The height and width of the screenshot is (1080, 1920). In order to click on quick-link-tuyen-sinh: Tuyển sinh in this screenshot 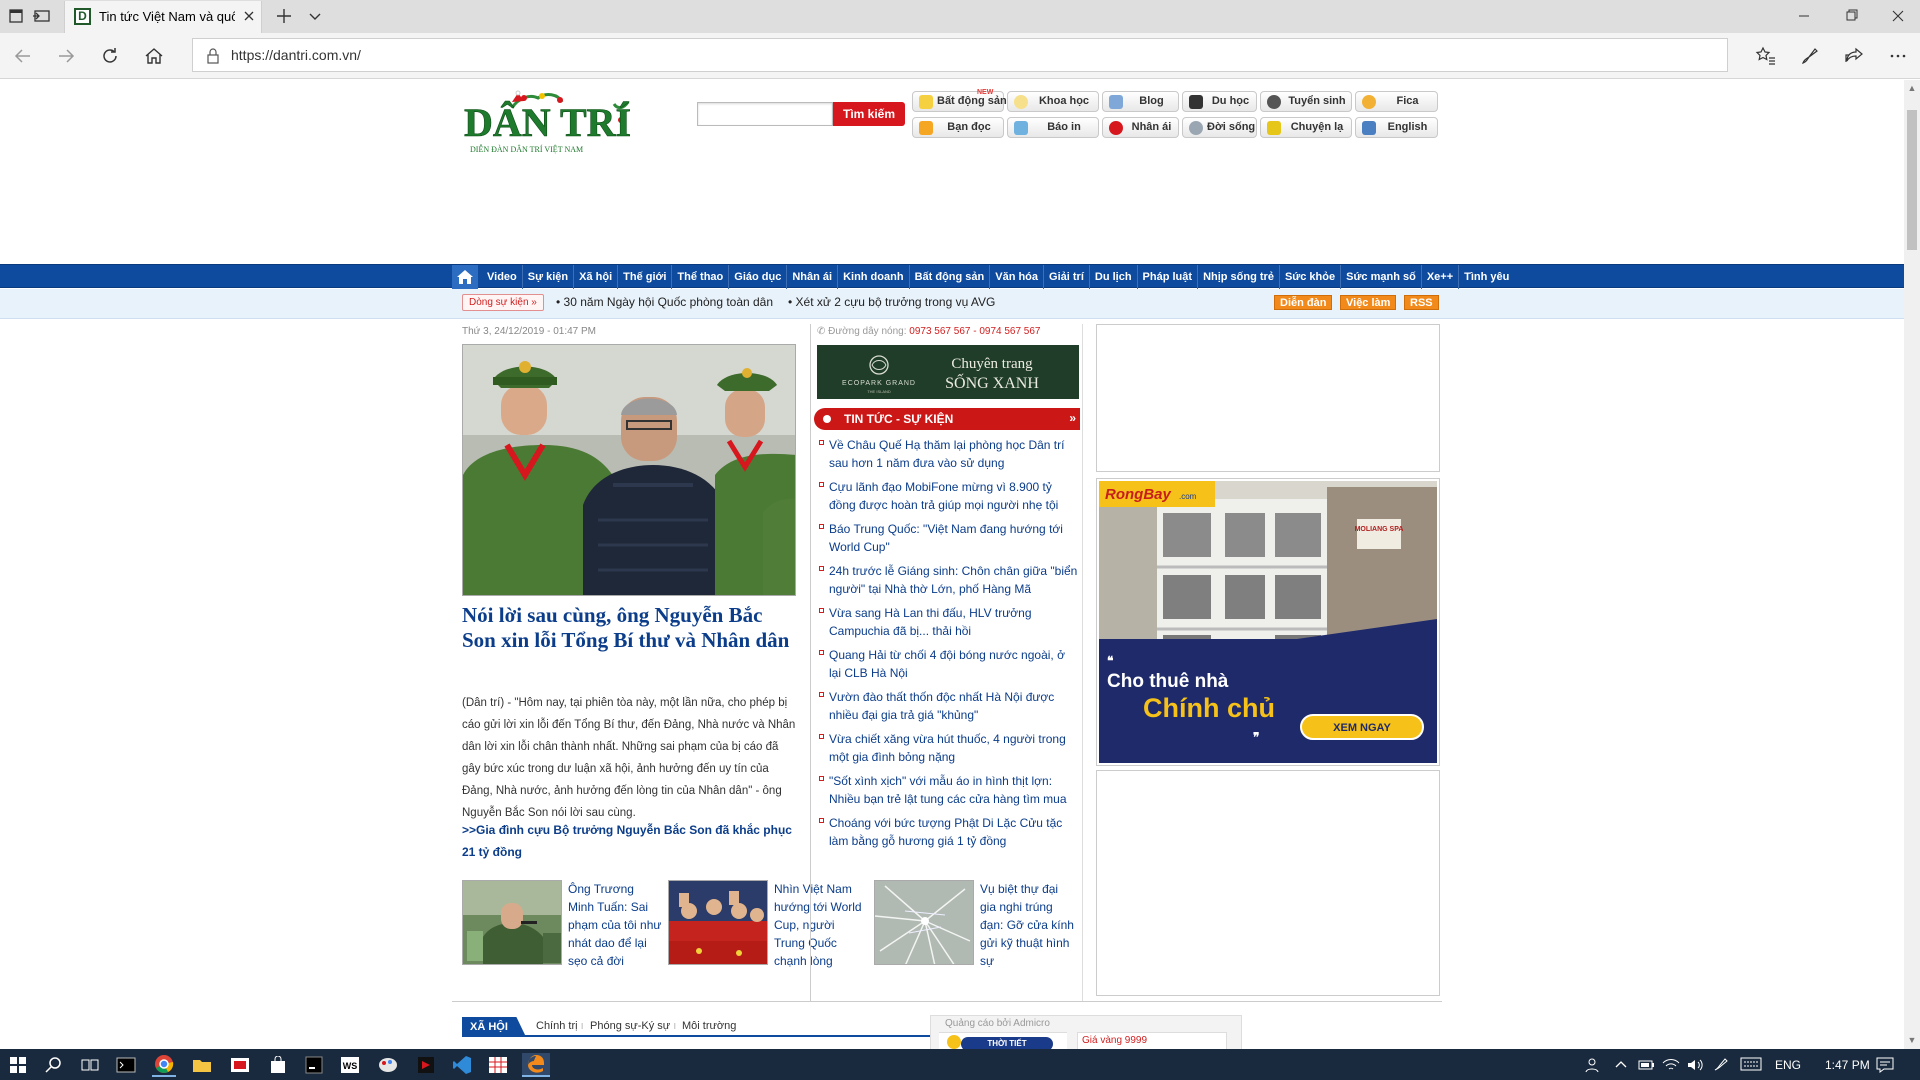, I will do `click(1306, 101)`.